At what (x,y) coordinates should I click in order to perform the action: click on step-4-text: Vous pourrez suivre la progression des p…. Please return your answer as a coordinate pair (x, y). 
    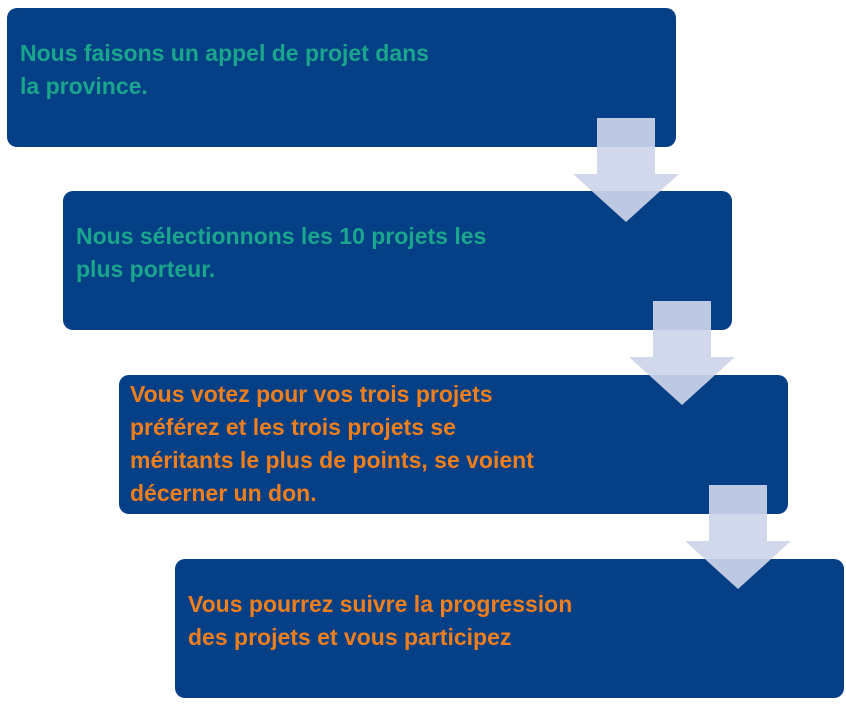
    Looking at the image, I should click on (380, 620).